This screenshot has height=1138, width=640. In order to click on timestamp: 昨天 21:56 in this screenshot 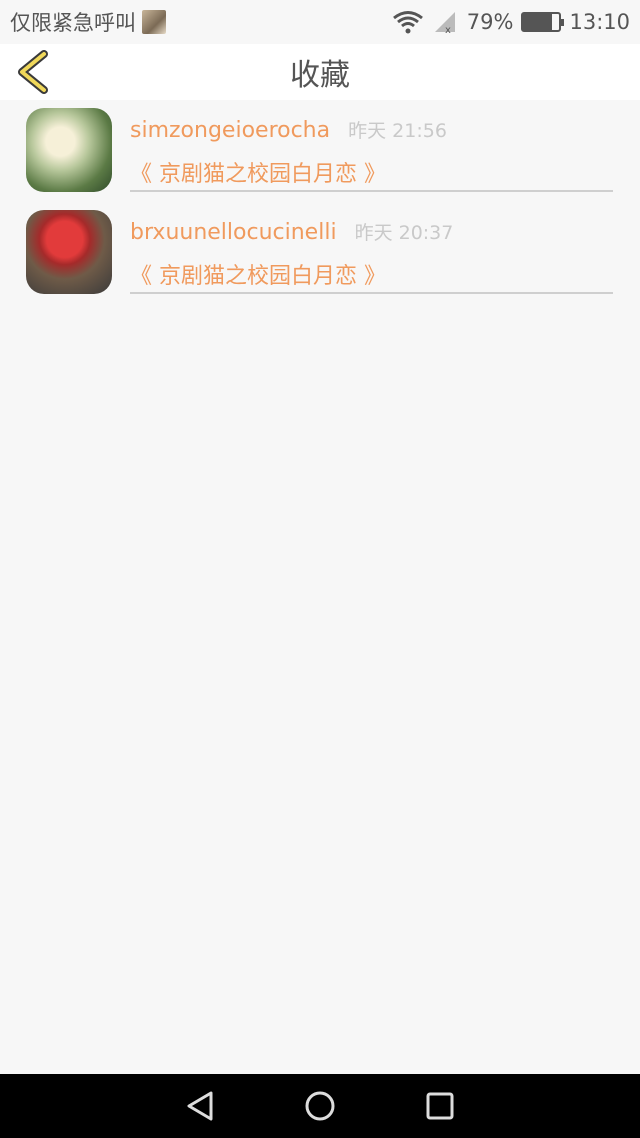, I will do `click(397, 131)`.